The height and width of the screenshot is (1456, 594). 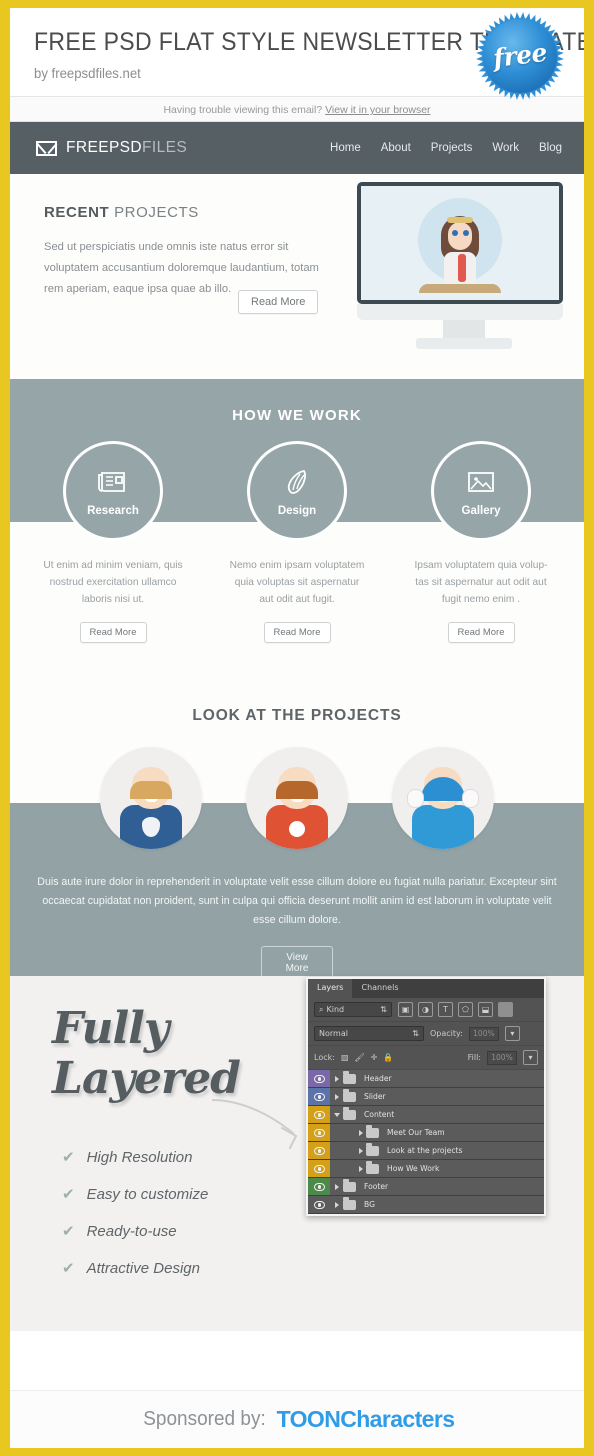 I want to click on layer-row: Header, so click(x=426, y=1079).